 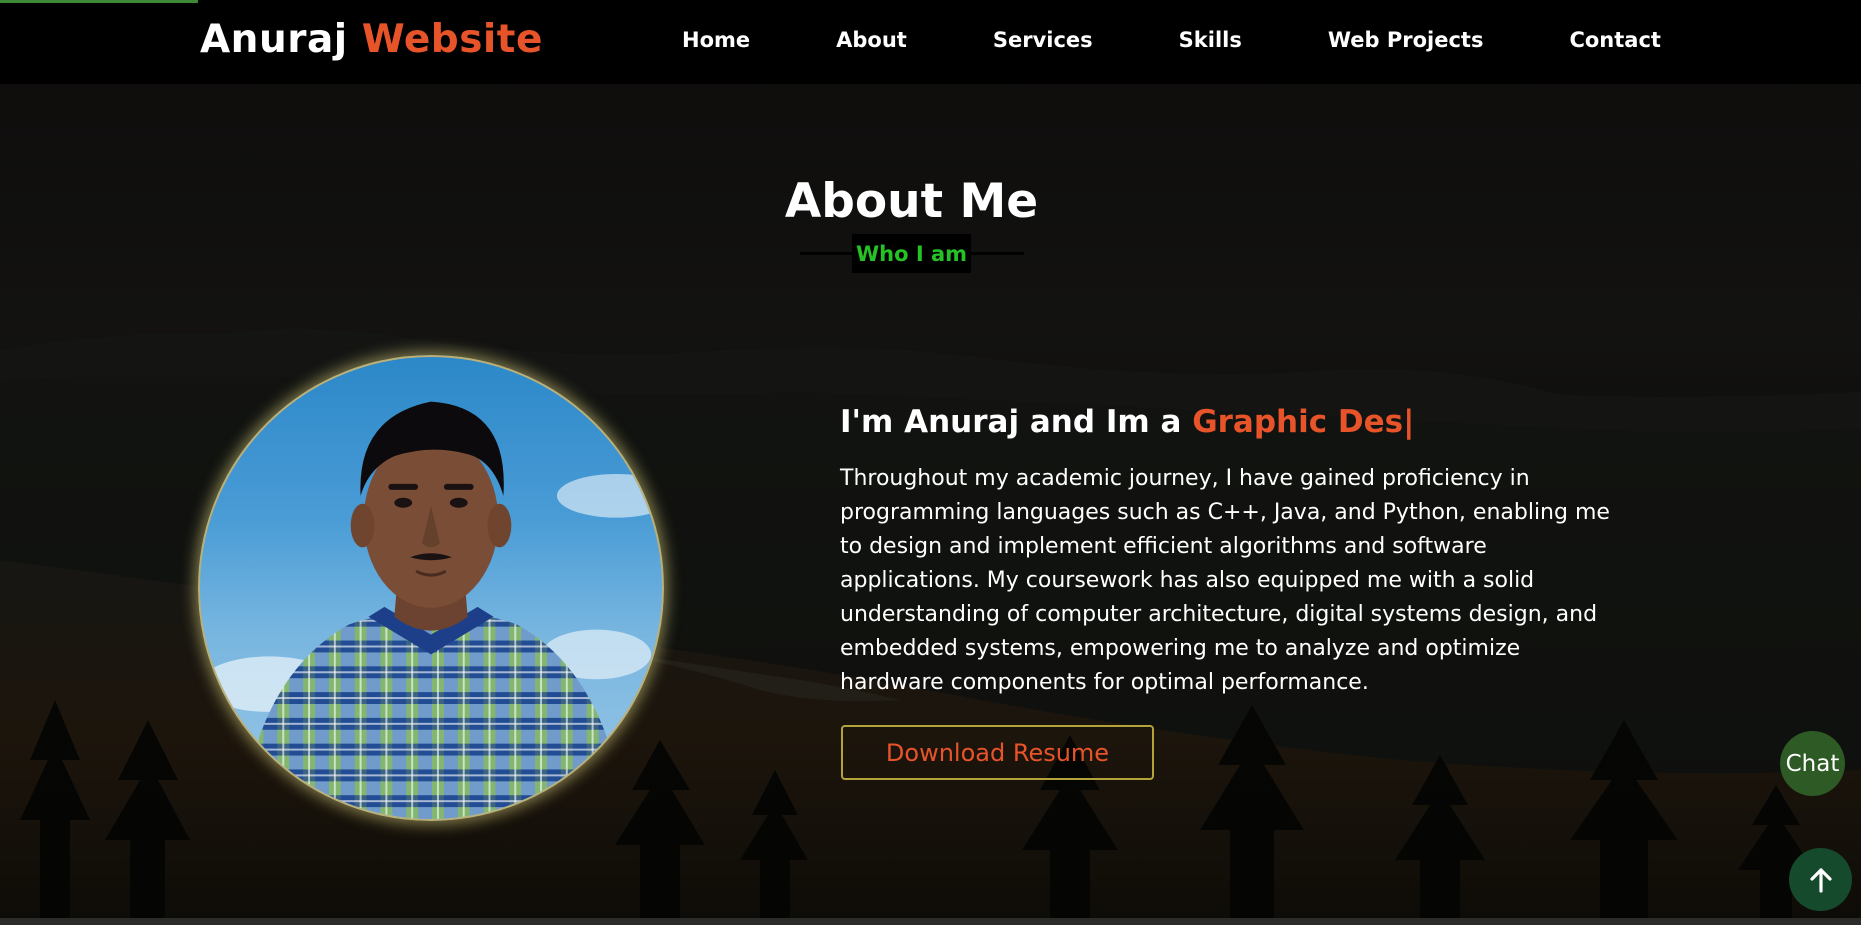 What do you see at coordinates (452, 39) in the screenshot?
I see `logo-accent: Website` at bounding box center [452, 39].